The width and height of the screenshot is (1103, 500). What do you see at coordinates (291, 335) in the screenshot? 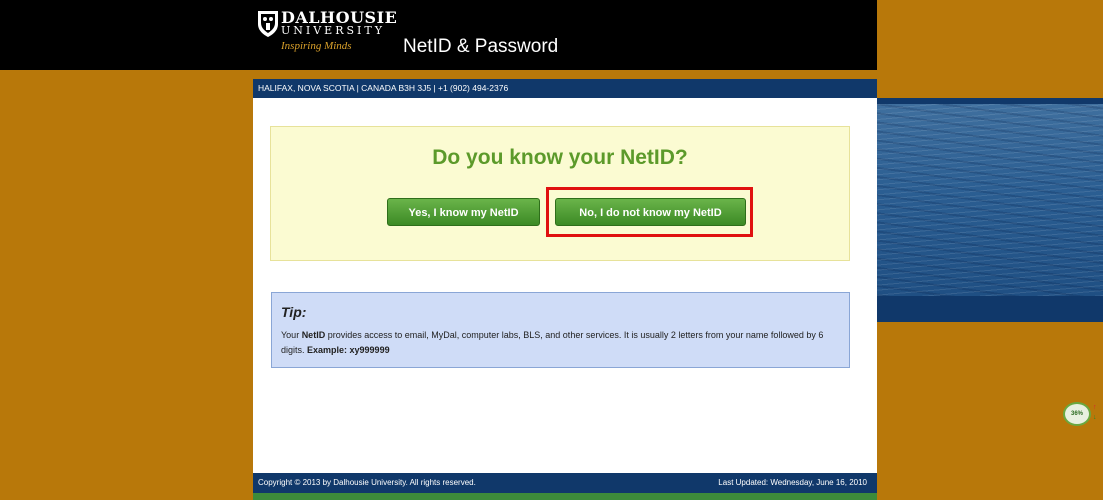
I see `tip-text-before: Your` at bounding box center [291, 335].